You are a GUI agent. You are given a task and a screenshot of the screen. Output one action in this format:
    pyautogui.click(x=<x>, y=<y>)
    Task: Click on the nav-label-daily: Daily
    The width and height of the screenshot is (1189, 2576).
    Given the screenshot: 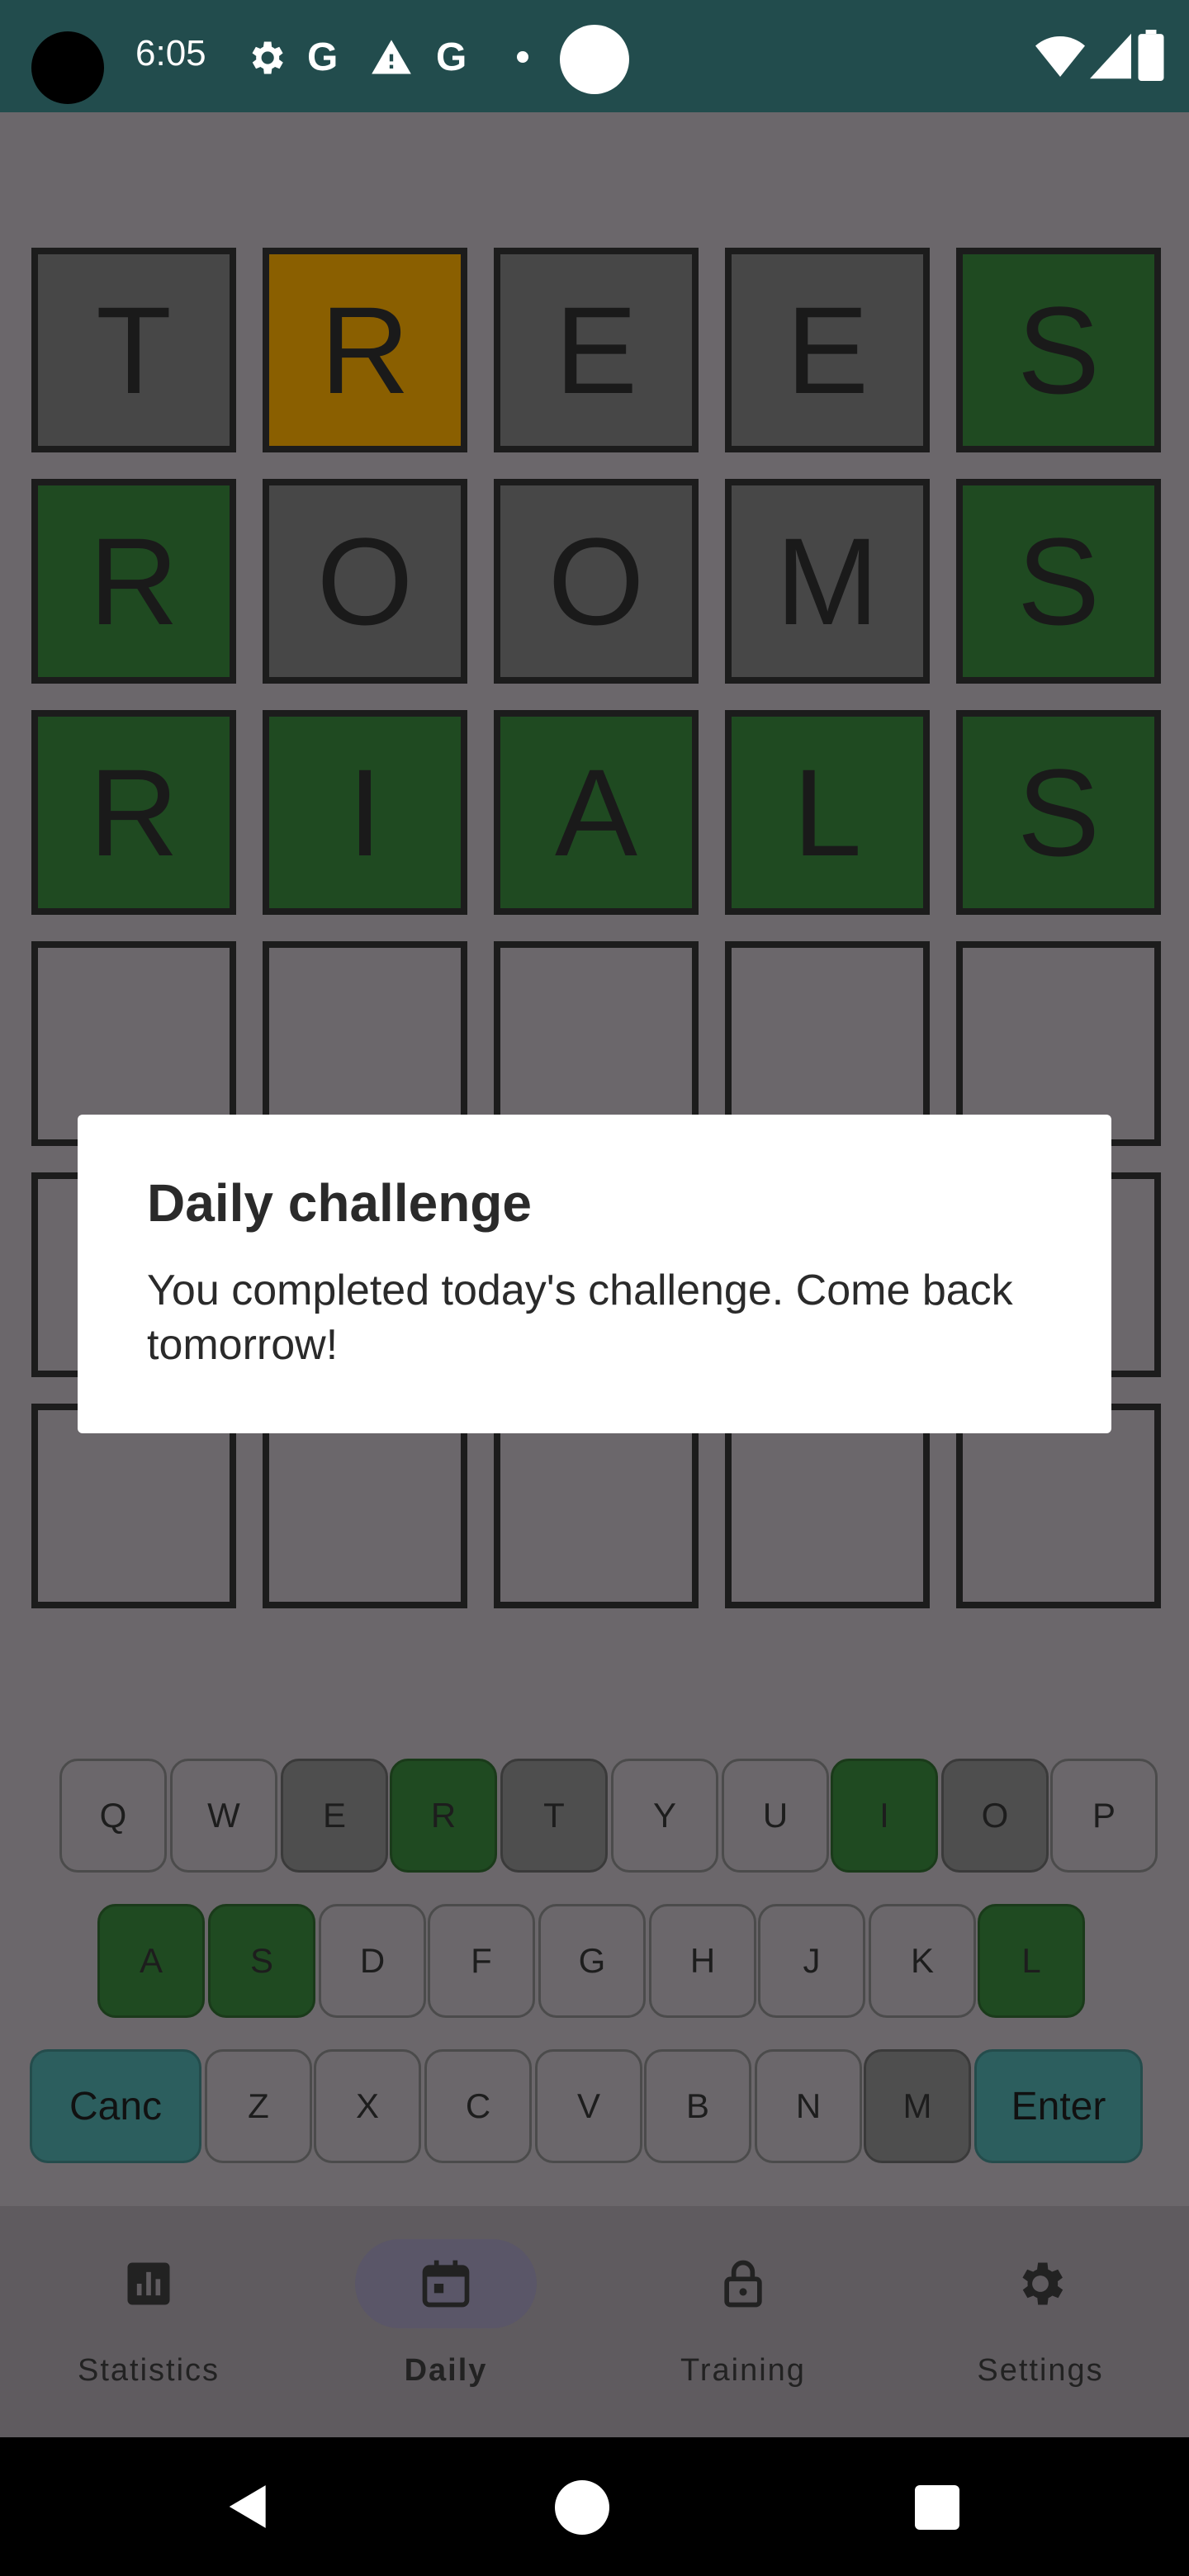 What is the action you would take?
    pyautogui.click(x=446, y=2370)
    